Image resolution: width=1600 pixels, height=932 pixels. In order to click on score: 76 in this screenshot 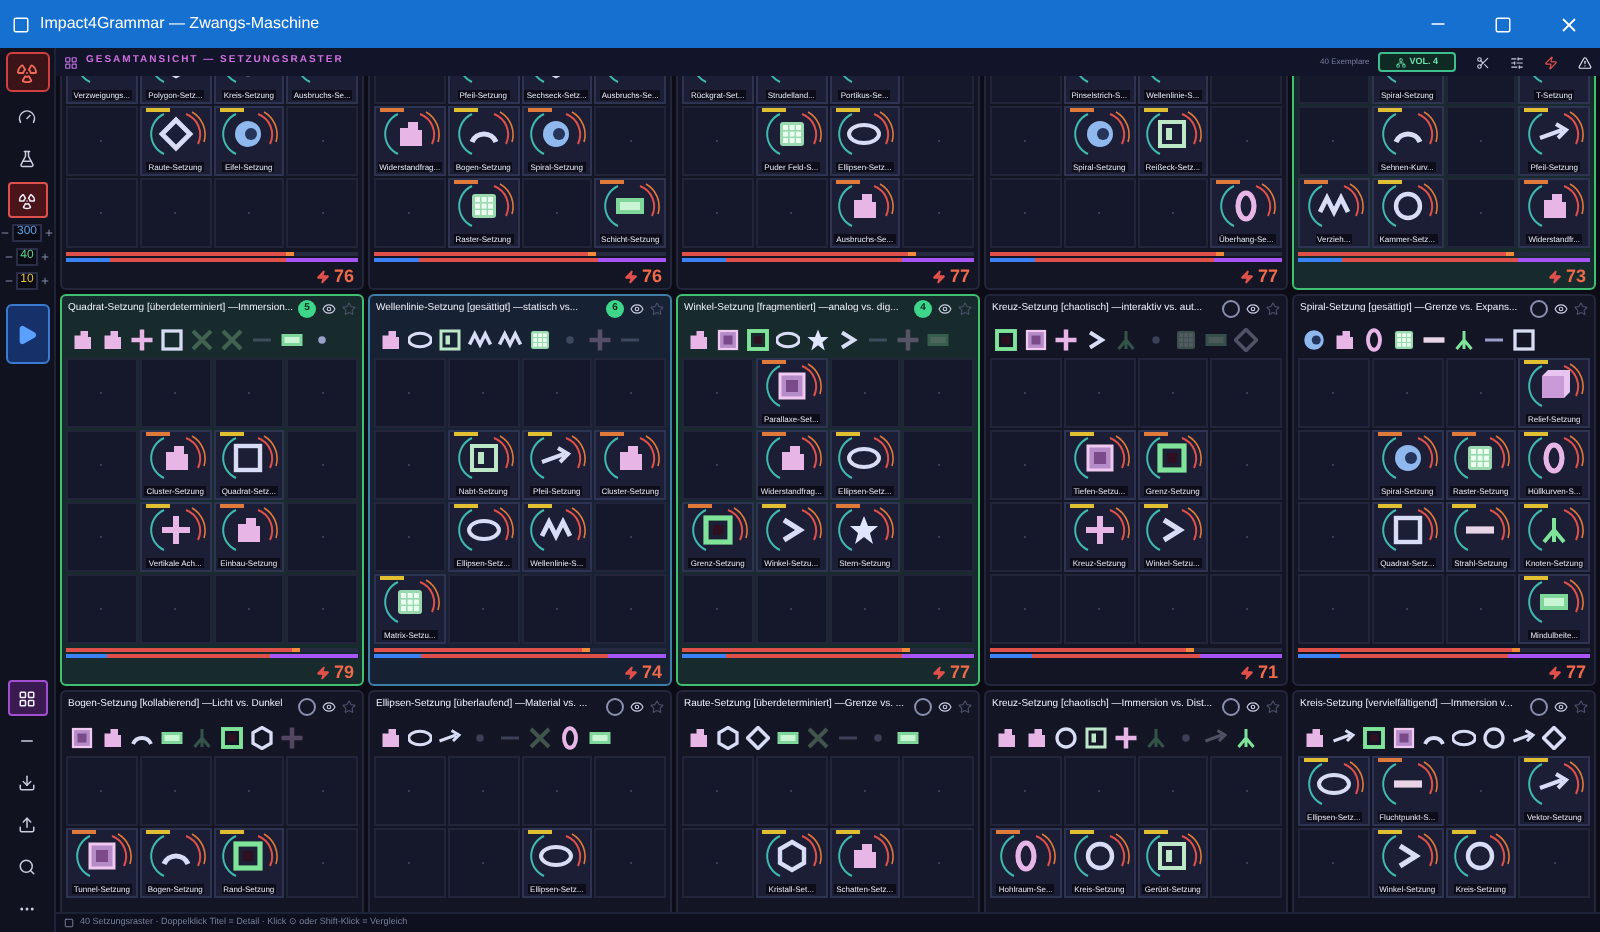, I will do `click(651, 276)`.